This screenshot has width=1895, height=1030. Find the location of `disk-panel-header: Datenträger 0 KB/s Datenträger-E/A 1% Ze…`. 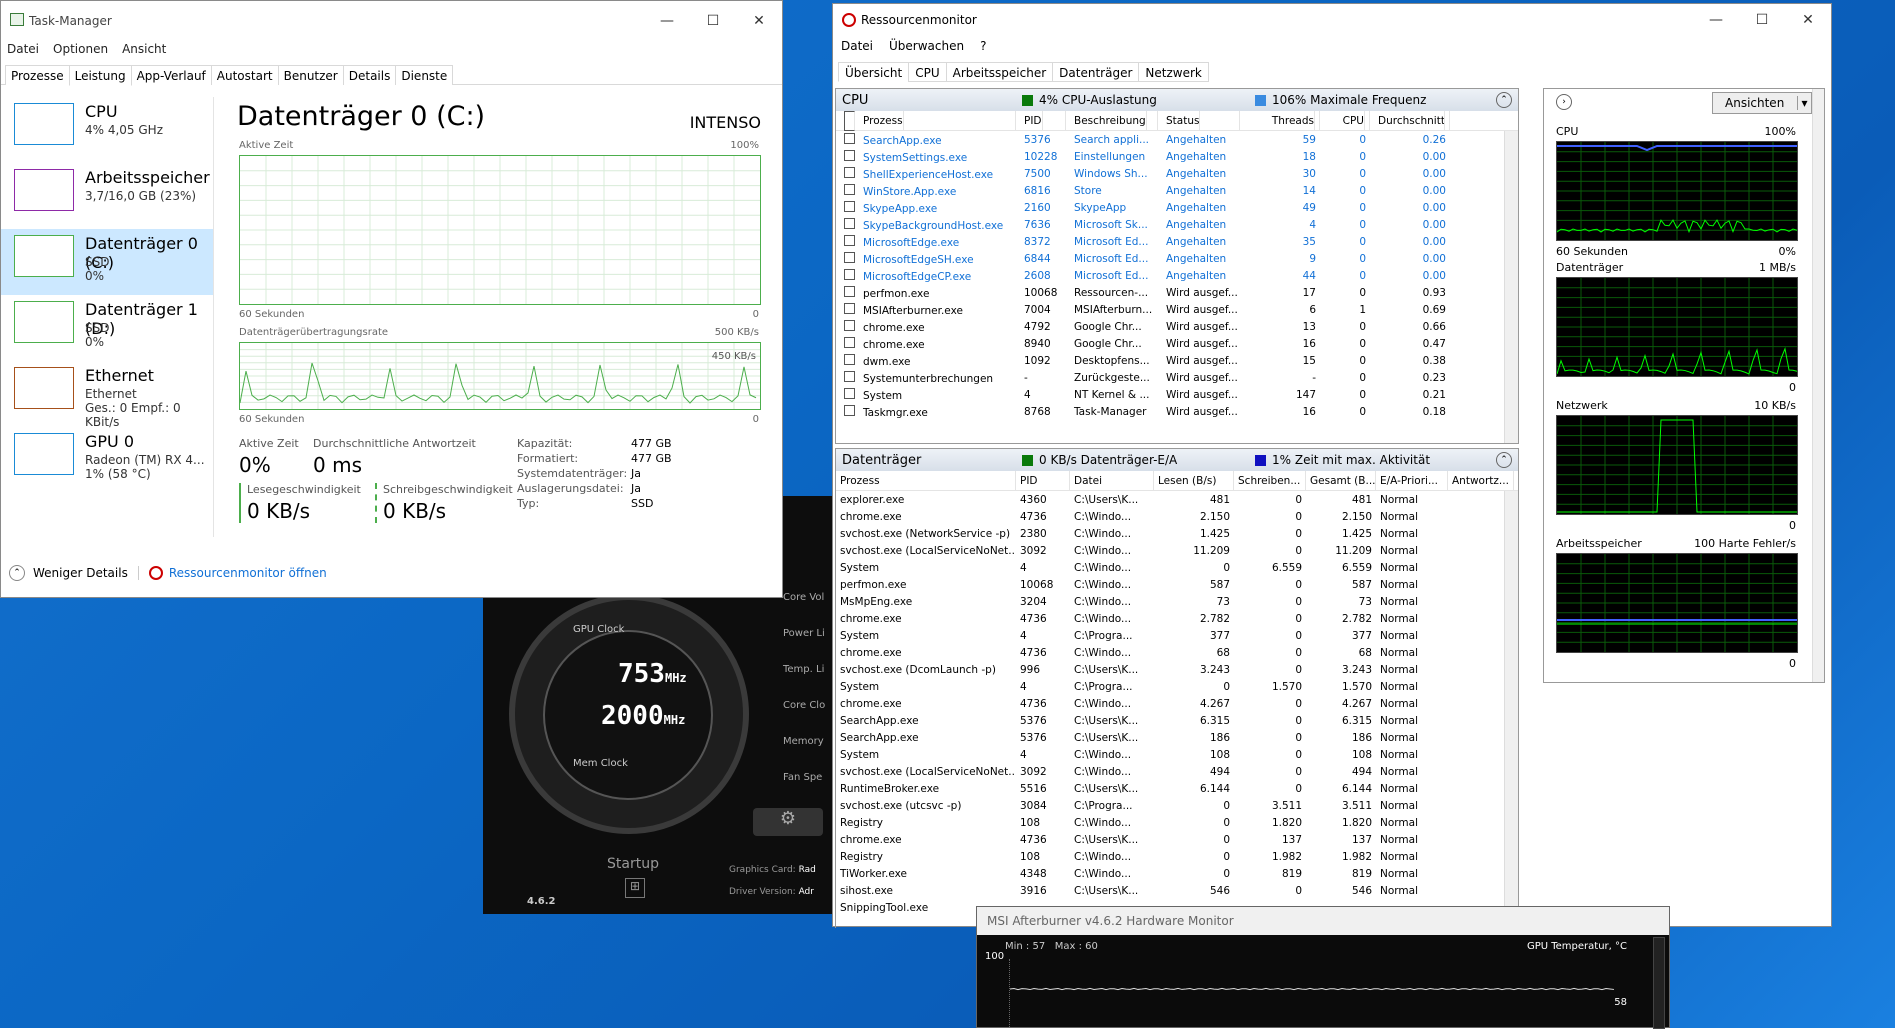

disk-panel-header: Datenträger 0 KB/s Datenträger-E/A 1% Ze… is located at coordinates (1177, 460).